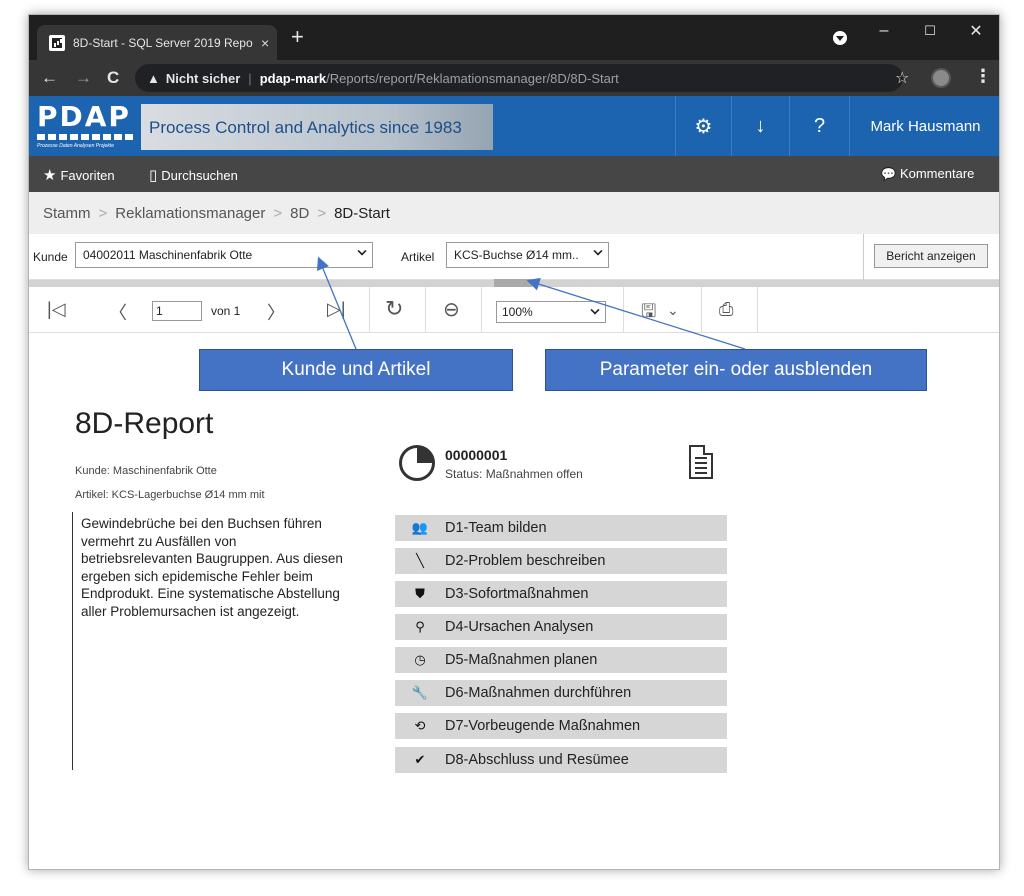 Image resolution: width=1024 pixels, height=896 pixels. Describe the element at coordinates (561, 726) in the screenshot. I see `step-d7: ⟲ D7-Vorbeugende Maßnahmen` at that location.